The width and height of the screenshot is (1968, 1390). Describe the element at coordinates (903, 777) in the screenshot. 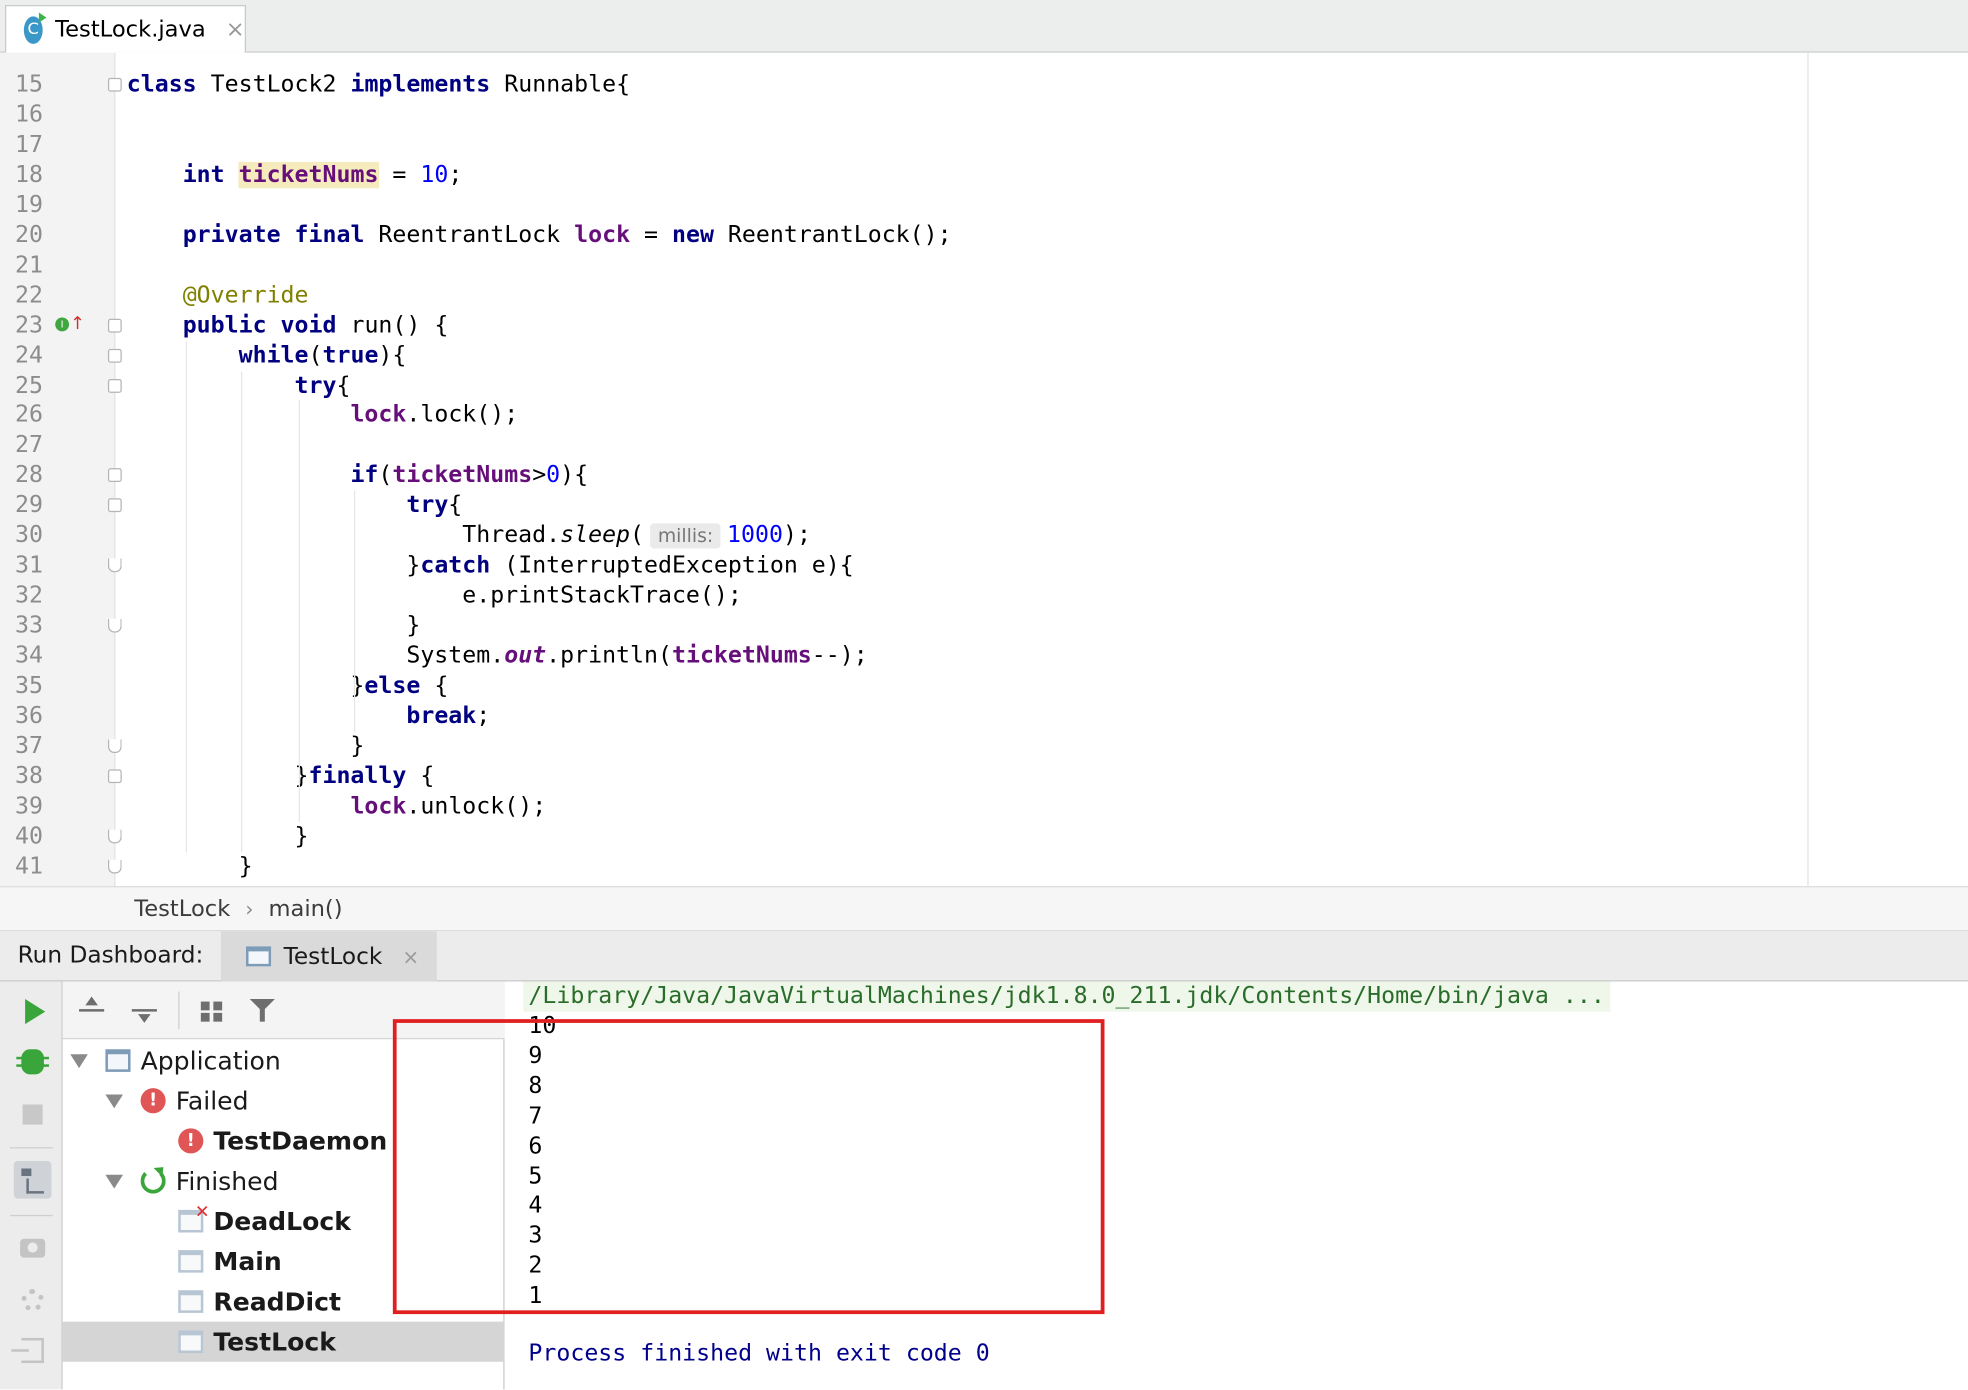

I see `code-line: 38 }finally {` at that location.